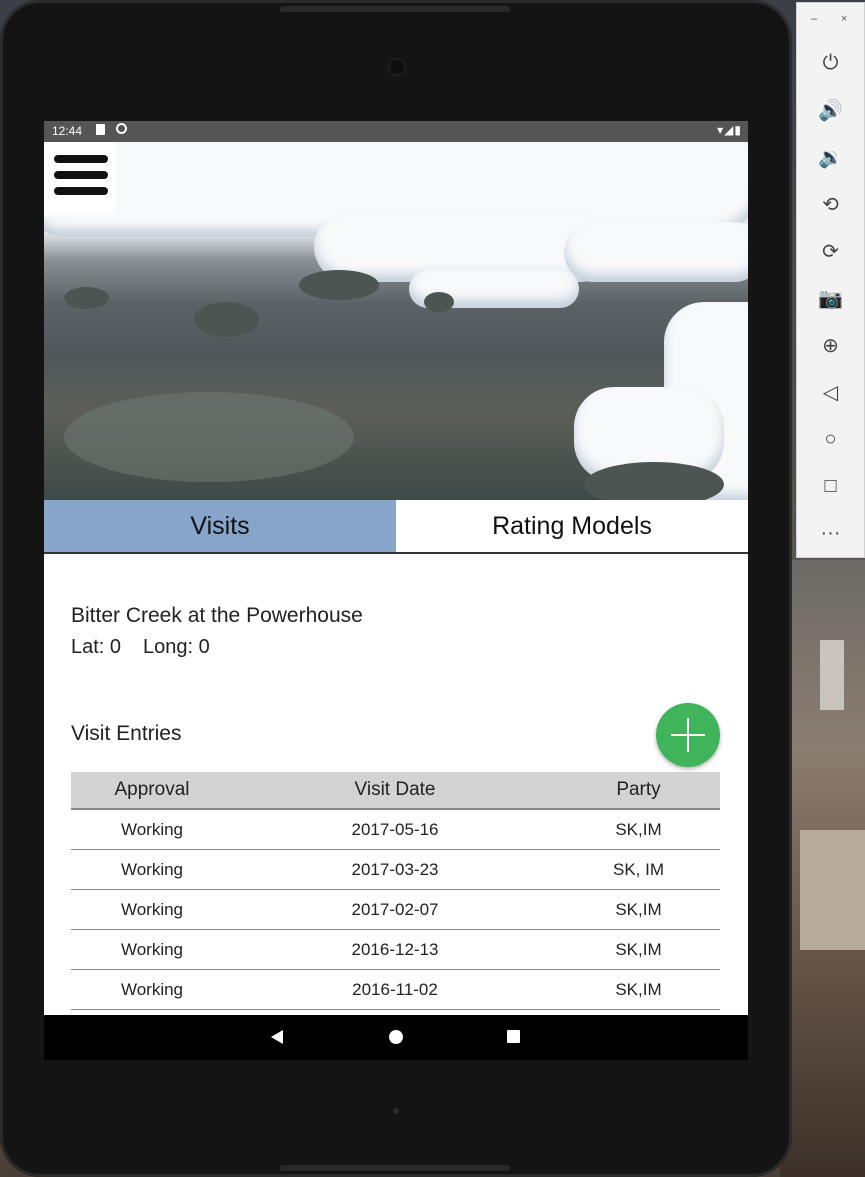 The height and width of the screenshot is (1177, 865). Describe the element at coordinates (176, 647) in the screenshot. I see `longitude: Long: 0` at that location.